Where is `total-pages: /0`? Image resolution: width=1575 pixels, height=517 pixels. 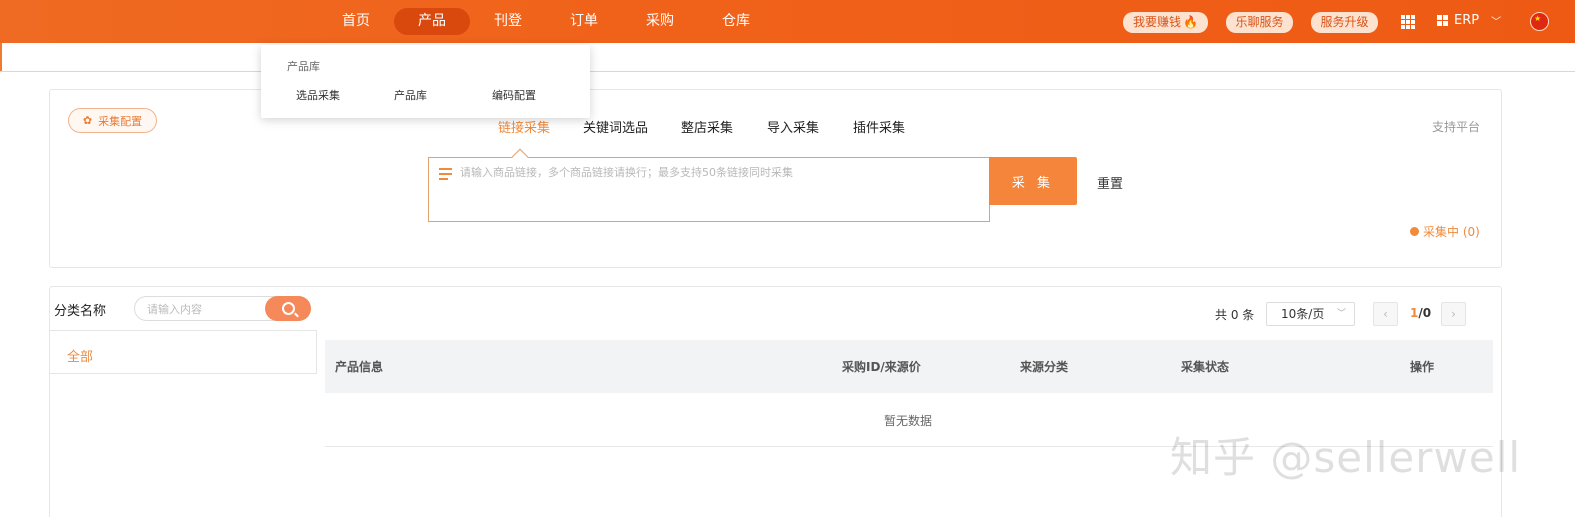 total-pages: /0 is located at coordinates (1425, 313).